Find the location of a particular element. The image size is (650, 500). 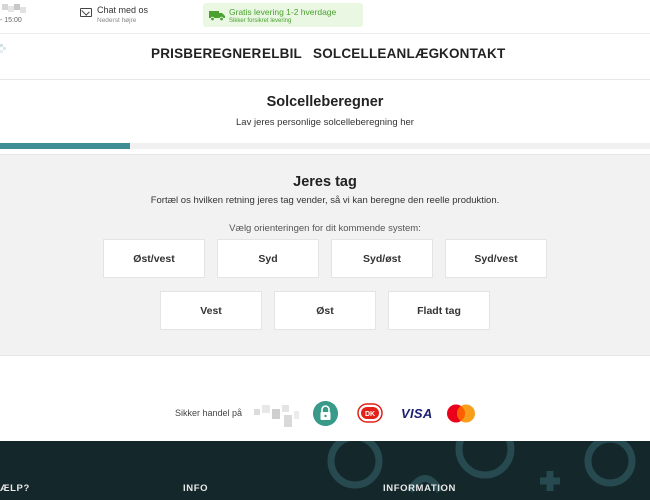

step-title: Jeres tag is located at coordinates (325, 182).